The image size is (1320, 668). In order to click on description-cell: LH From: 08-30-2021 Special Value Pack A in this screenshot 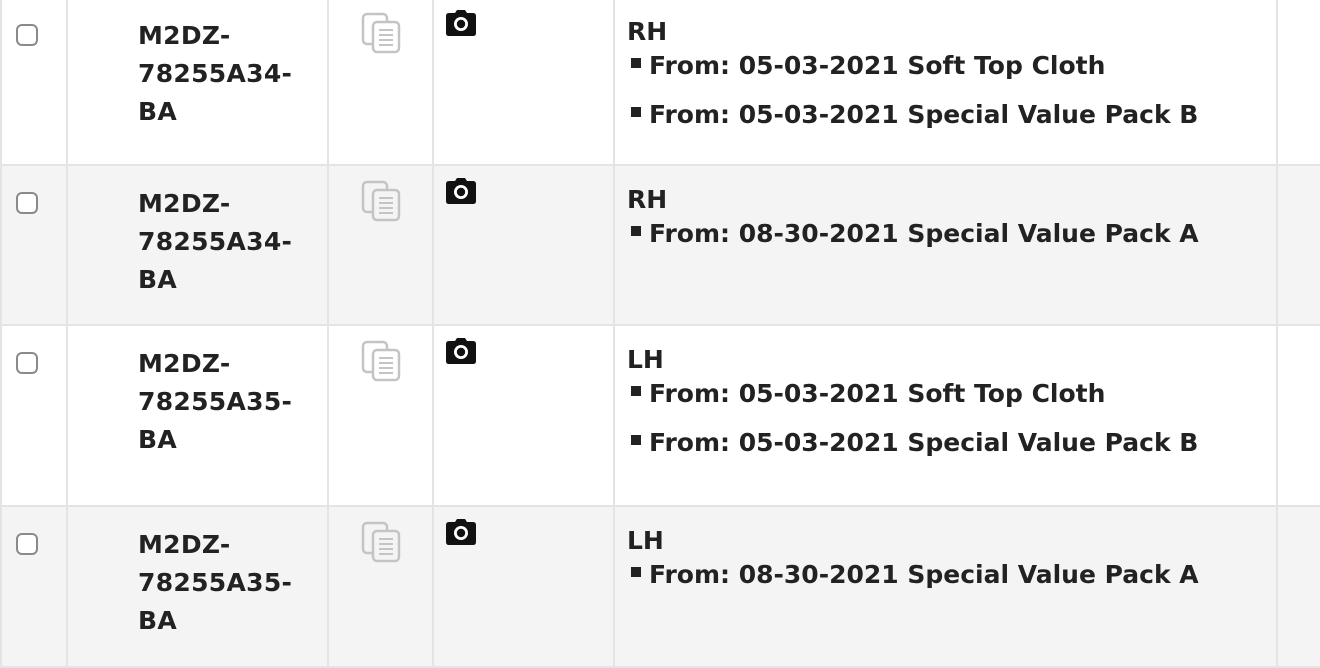, I will do `click(946, 586)`.